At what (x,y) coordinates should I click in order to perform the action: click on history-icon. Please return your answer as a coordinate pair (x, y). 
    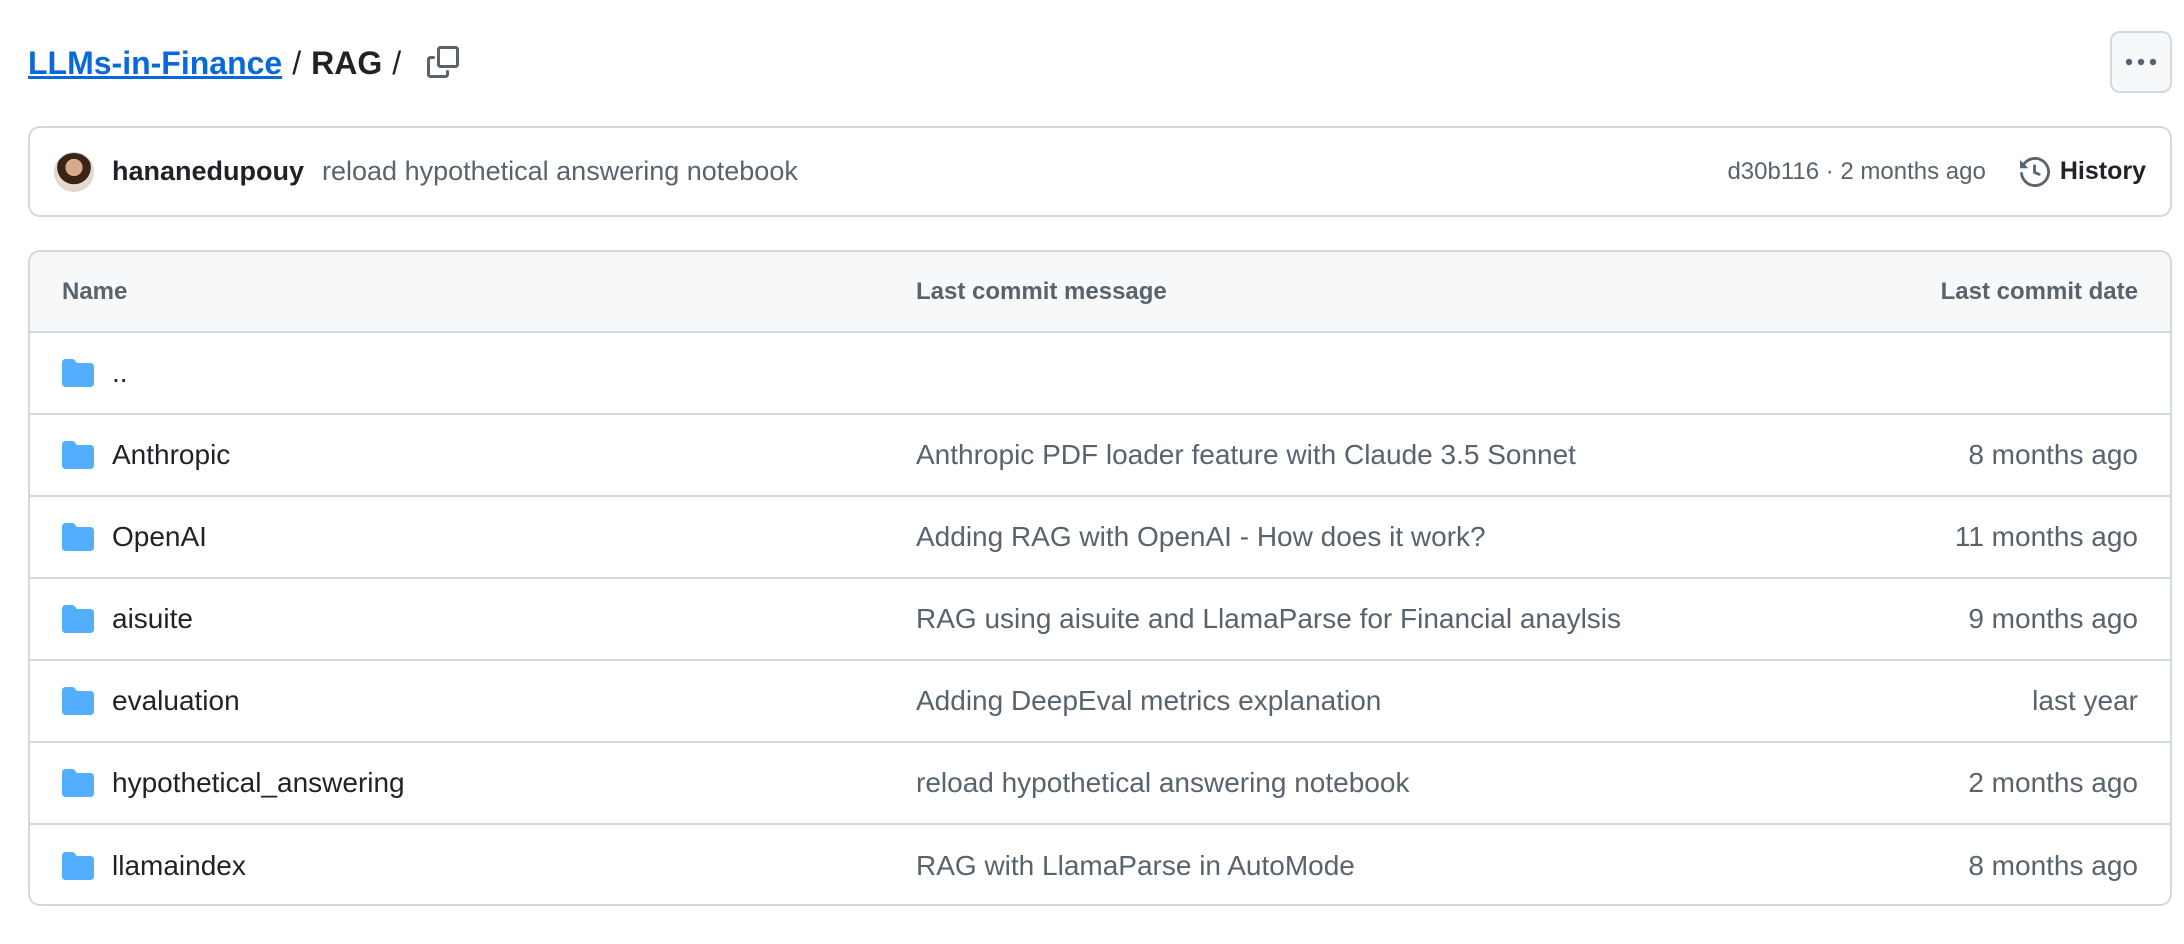
    Looking at the image, I should click on (2034, 171).